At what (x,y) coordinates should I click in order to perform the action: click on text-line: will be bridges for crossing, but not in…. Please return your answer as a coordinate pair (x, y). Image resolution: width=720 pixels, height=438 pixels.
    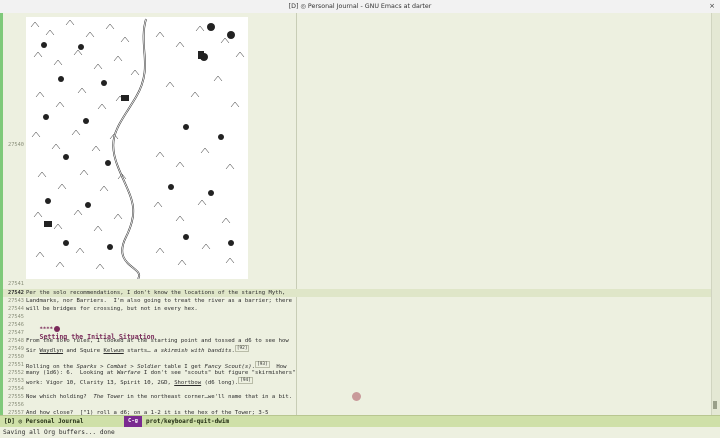
    Looking at the image, I should click on (112, 309).